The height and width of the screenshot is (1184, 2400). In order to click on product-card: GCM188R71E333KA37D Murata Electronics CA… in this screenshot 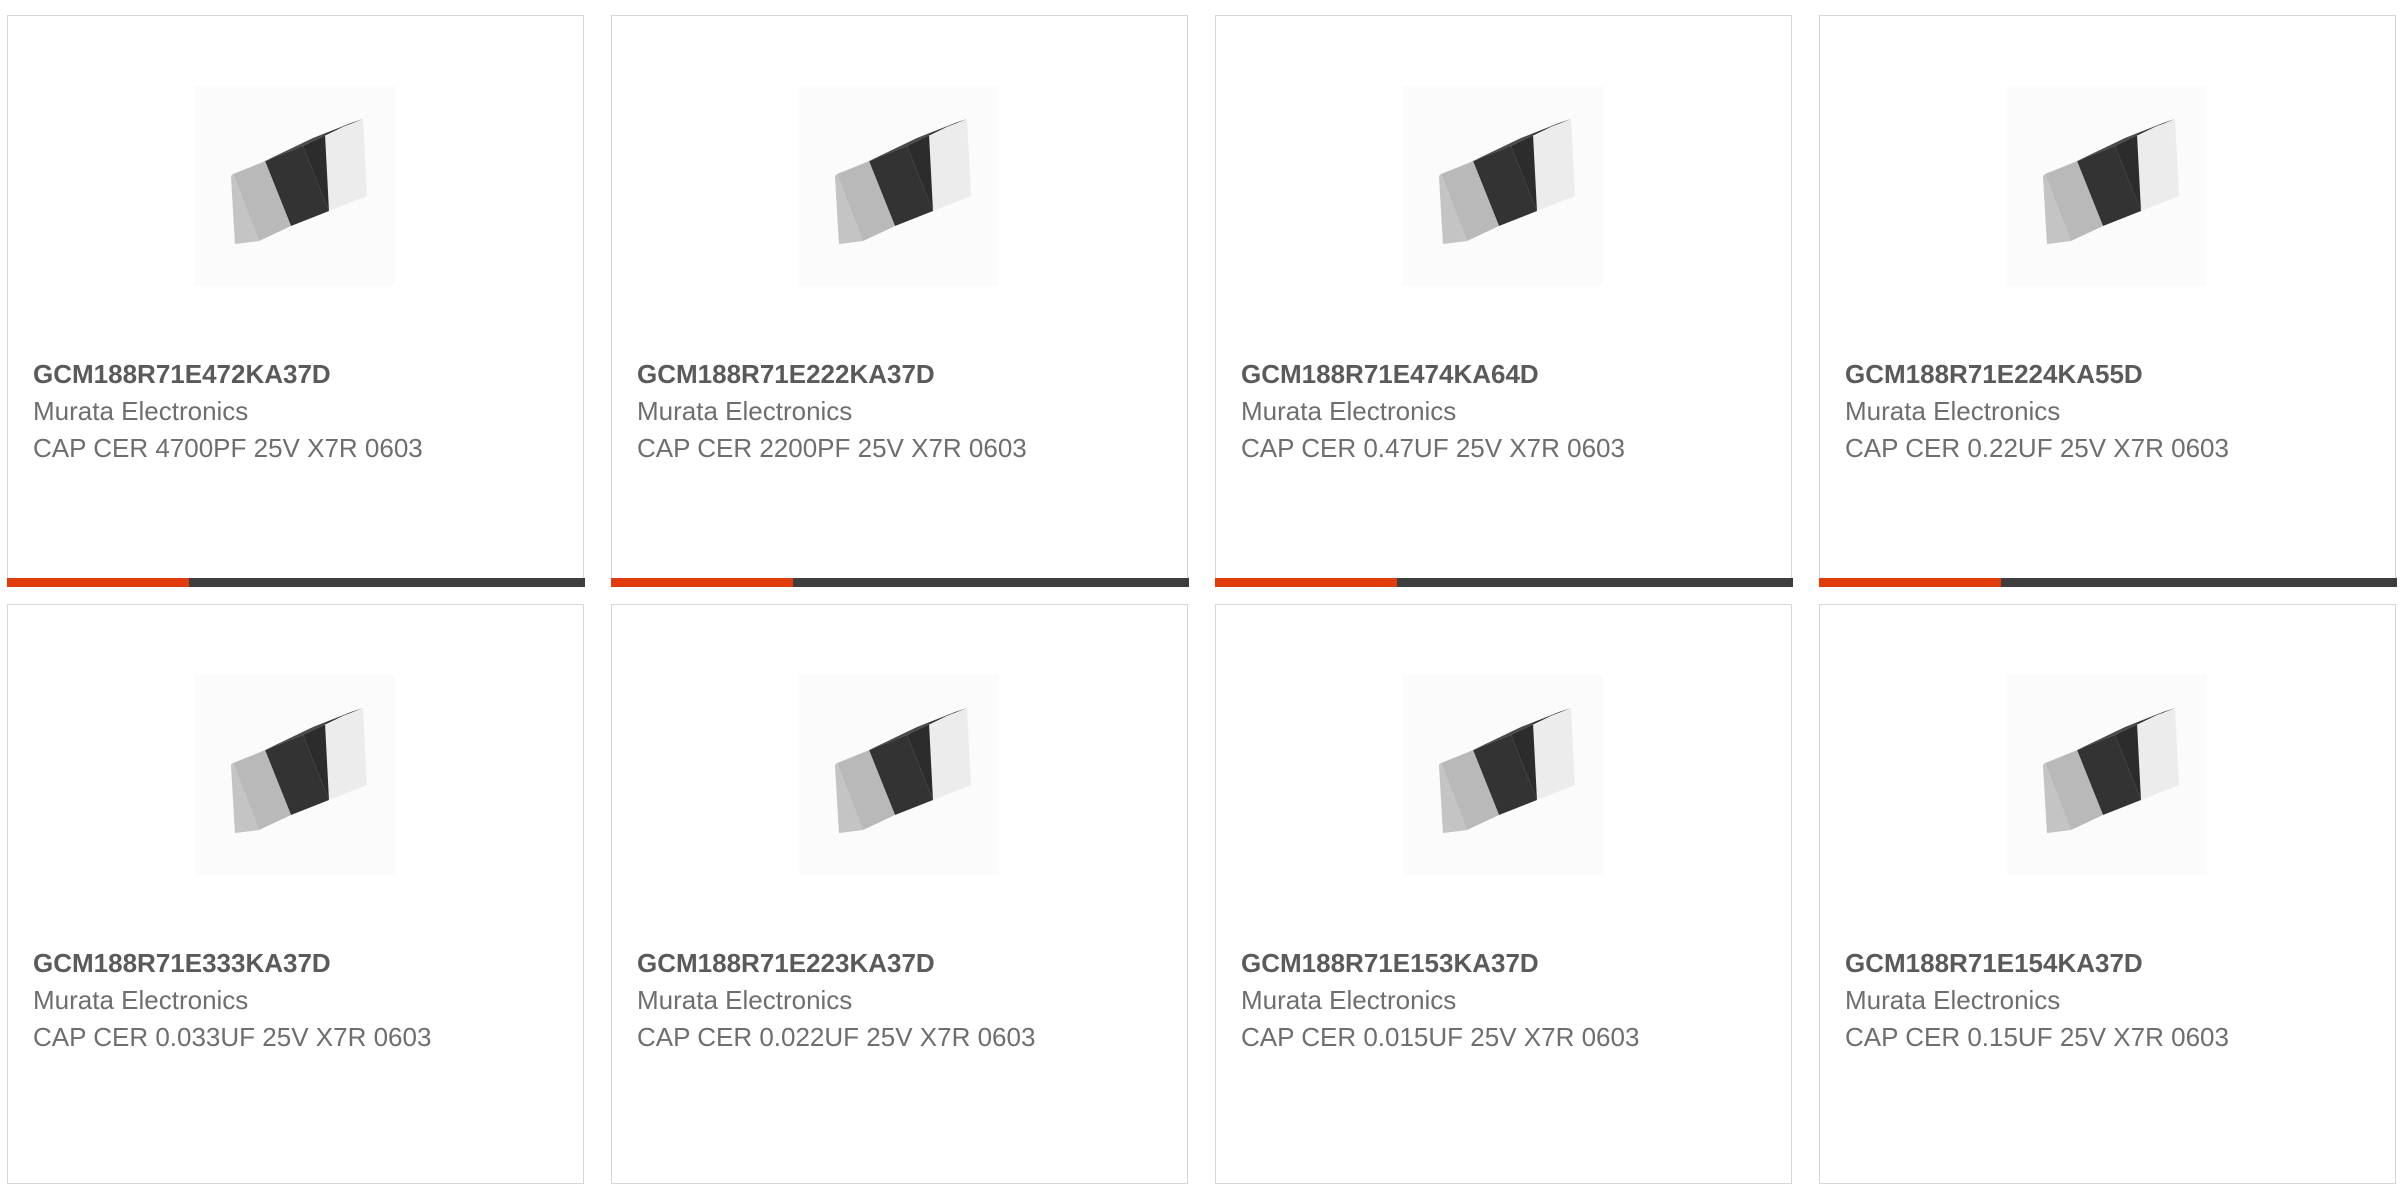, I will do `click(295, 894)`.